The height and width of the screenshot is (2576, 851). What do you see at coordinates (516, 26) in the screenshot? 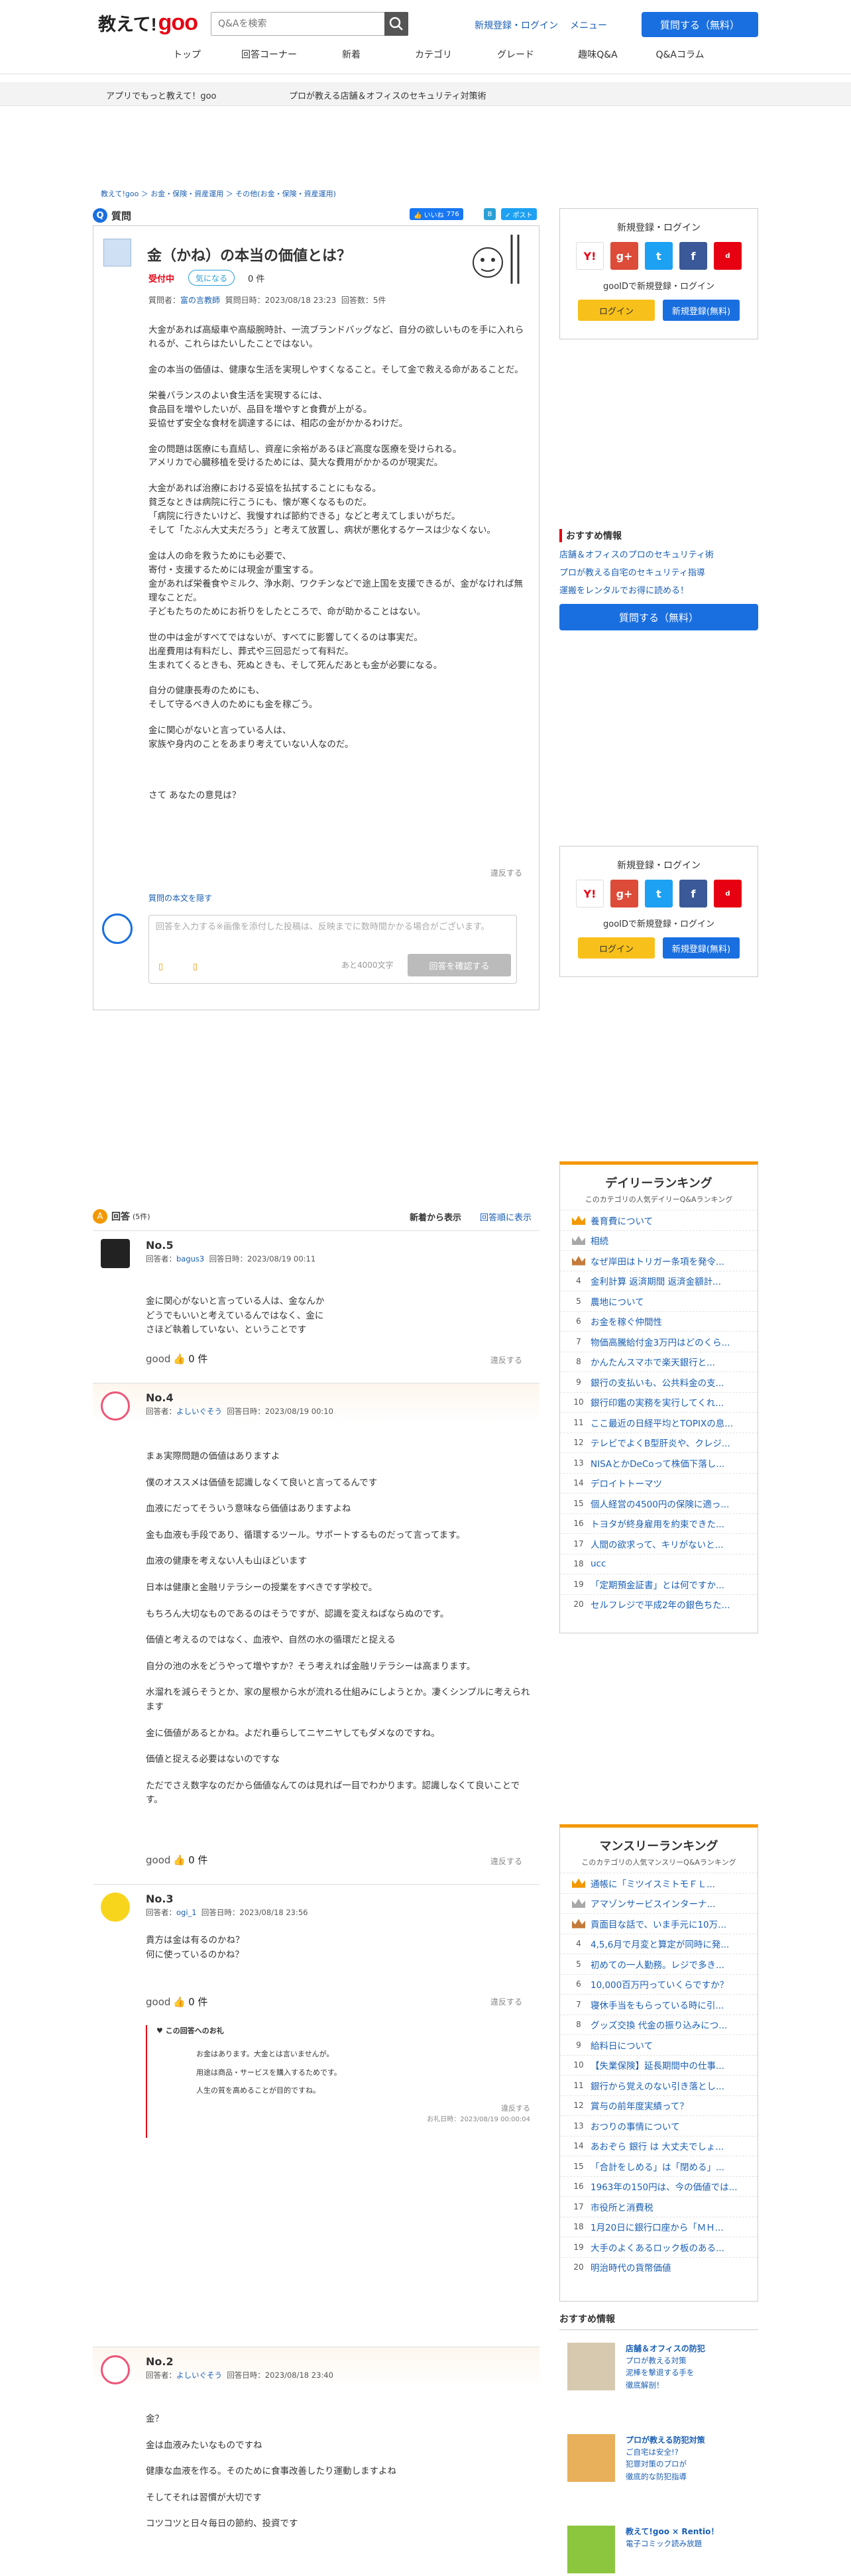
I see `login-link: 新規登録・ログイン` at bounding box center [516, 26].